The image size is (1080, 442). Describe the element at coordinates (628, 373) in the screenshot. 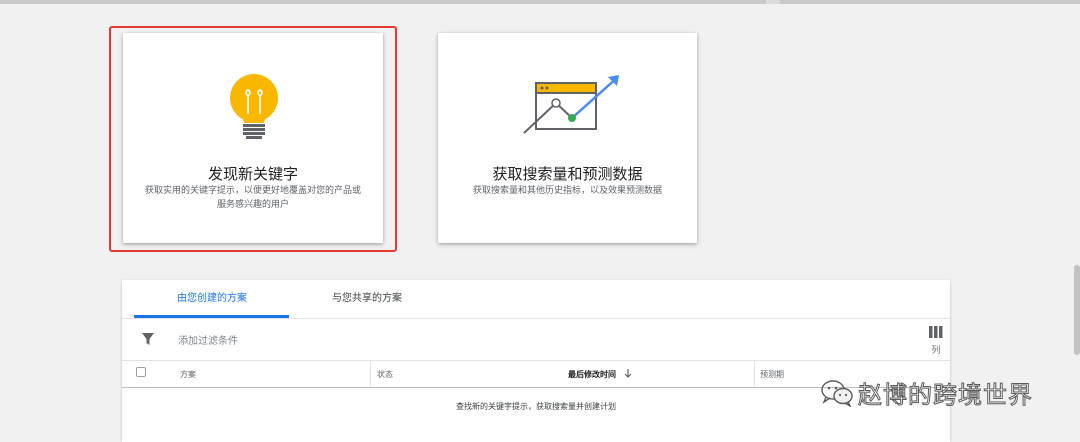

I see `sort-descending-icon` at that location.